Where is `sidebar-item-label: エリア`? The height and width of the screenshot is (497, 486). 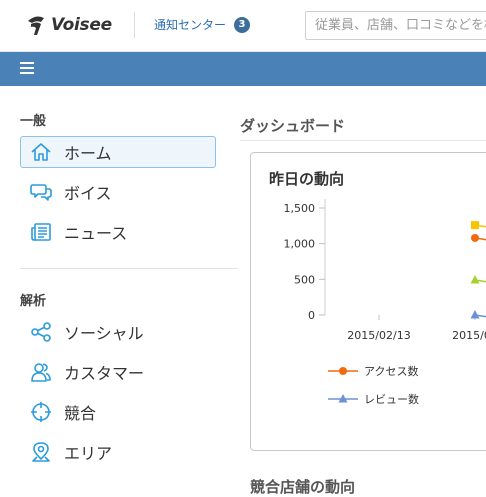
sidebar-item-label: エリア is located at coordinates (88, 453).